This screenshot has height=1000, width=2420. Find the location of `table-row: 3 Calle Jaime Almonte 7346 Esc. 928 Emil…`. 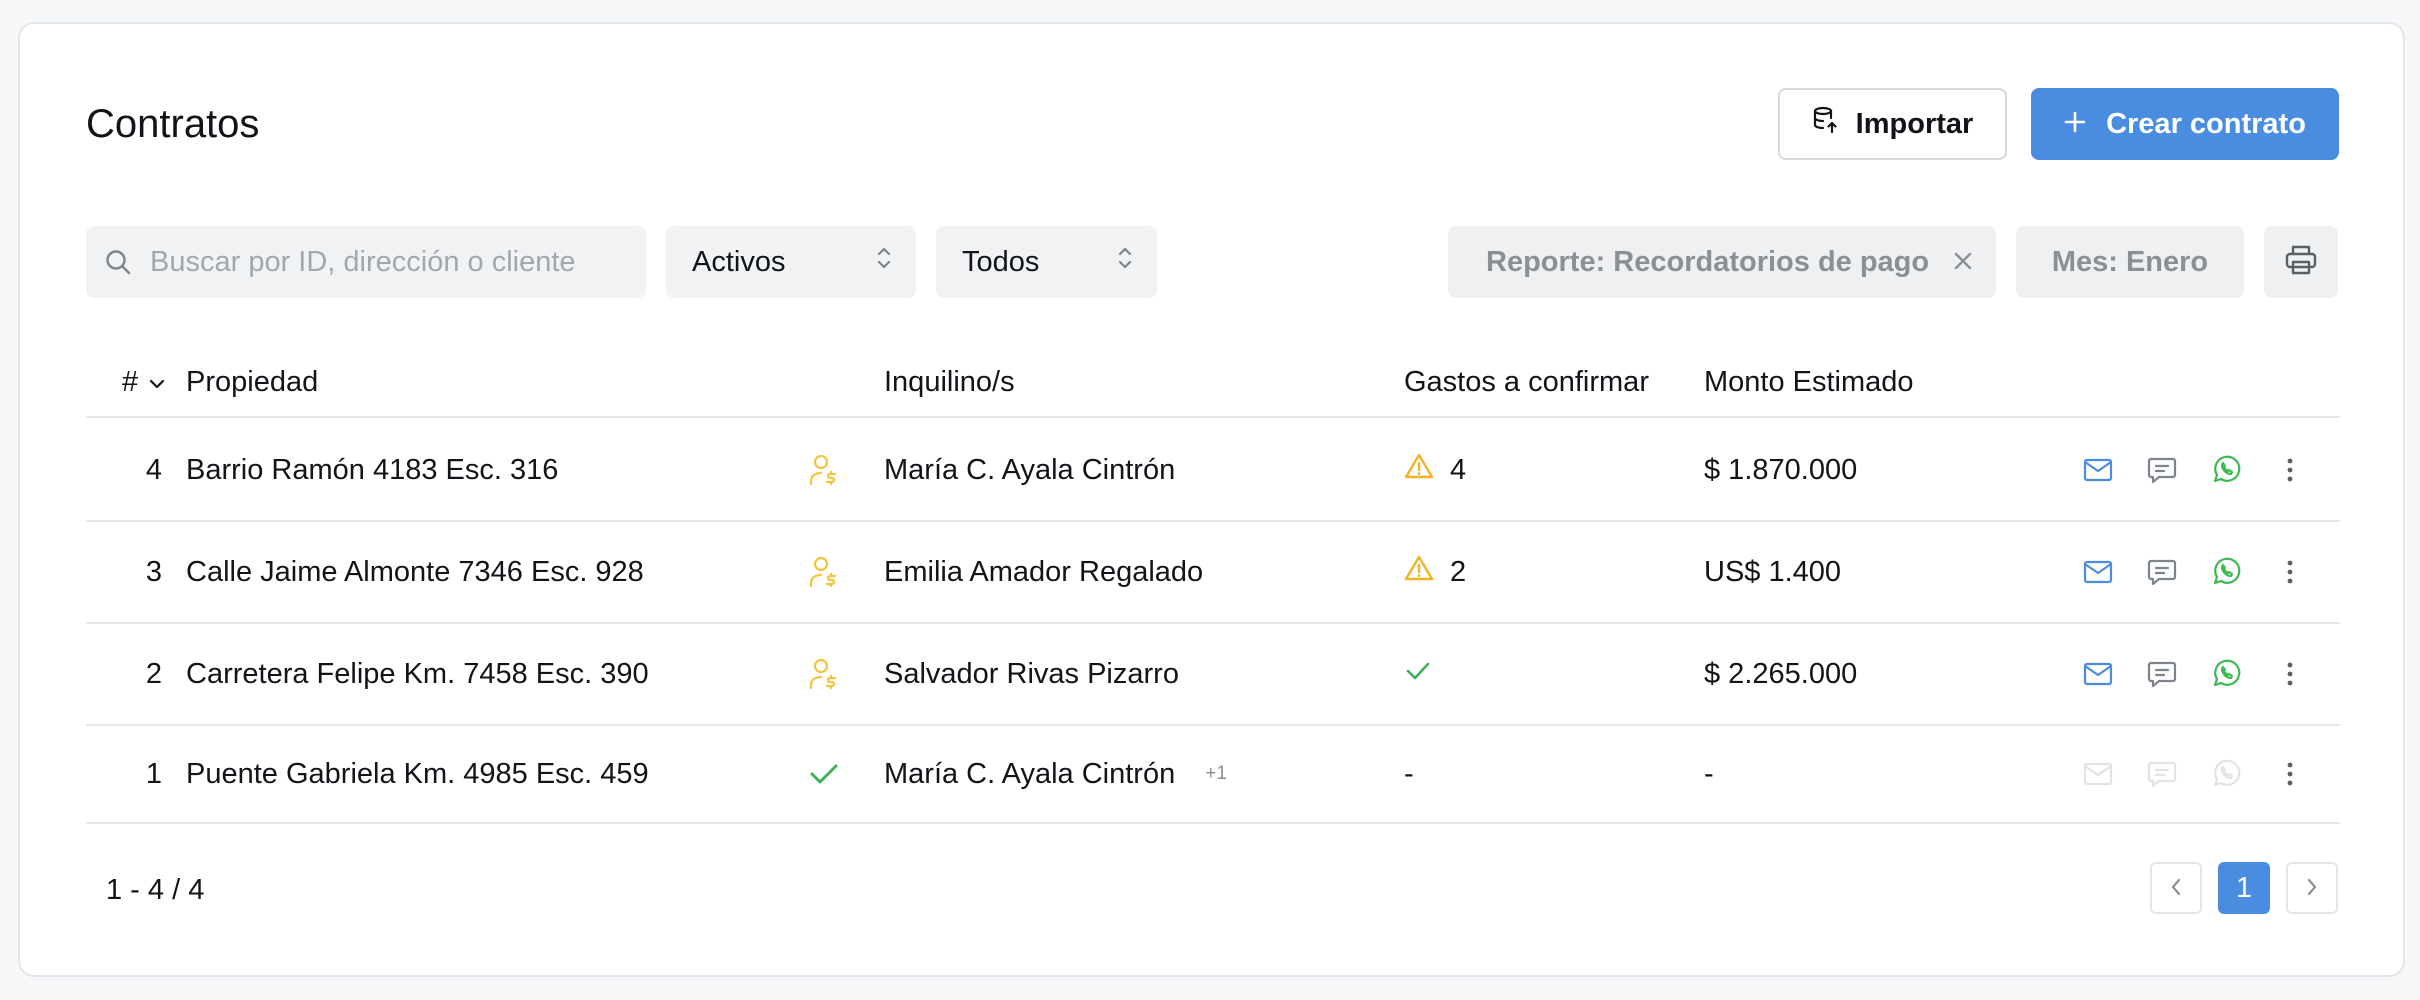

table-row: 3 Calle Jaime Almonte 7346 Esc. 928 Emil… is located at coordinates (1213, 573).